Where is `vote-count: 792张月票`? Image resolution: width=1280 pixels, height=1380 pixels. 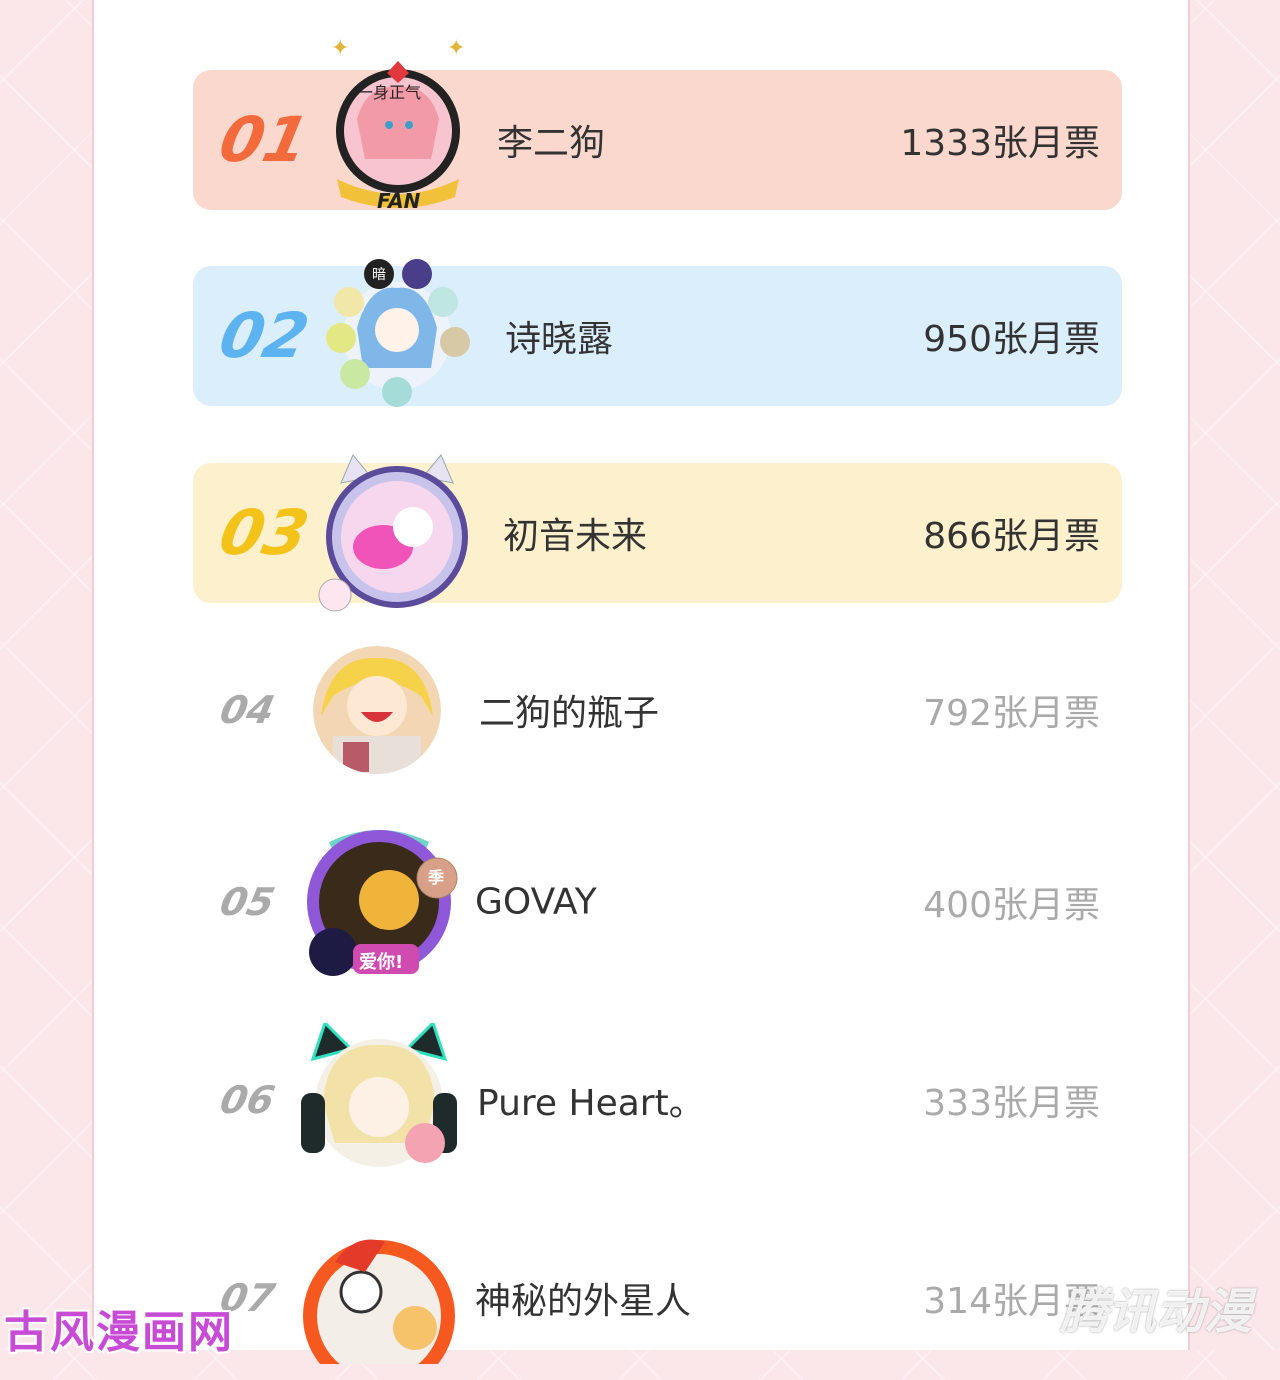 vote-count: 792张月票 is located at coordinates (1011, 713).